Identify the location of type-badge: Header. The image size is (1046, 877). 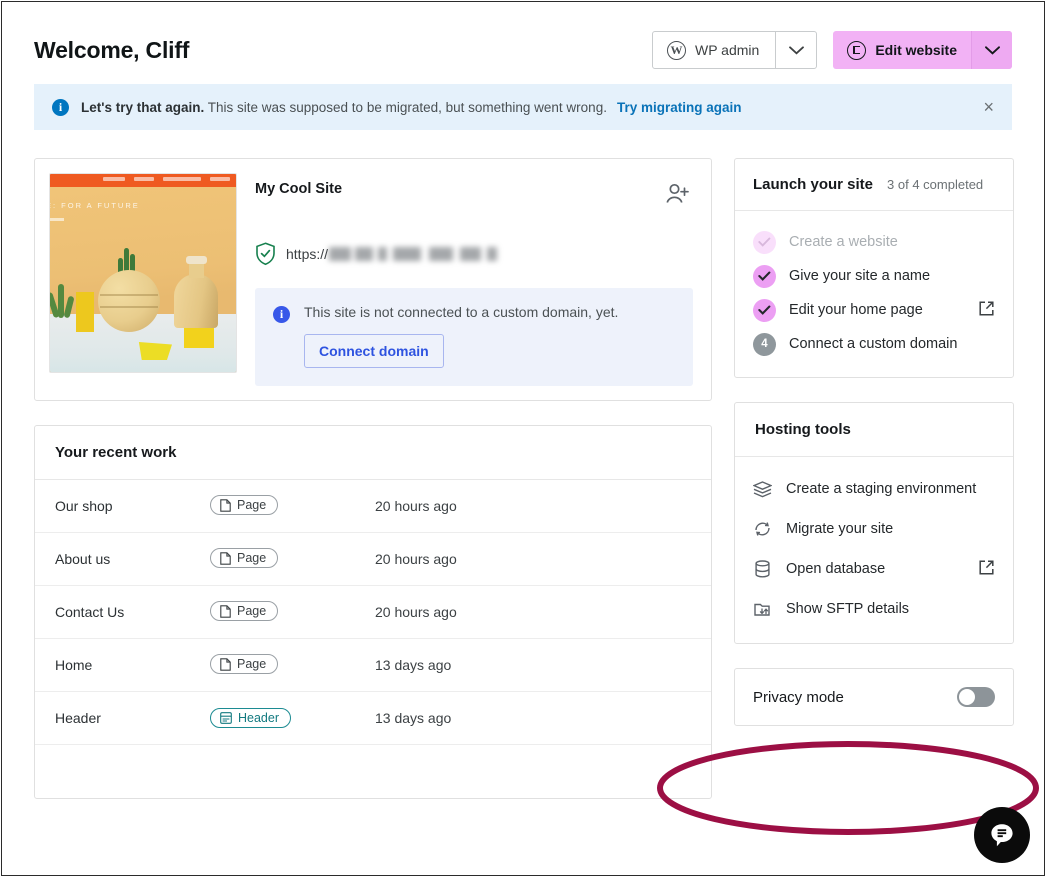
(250, 717).